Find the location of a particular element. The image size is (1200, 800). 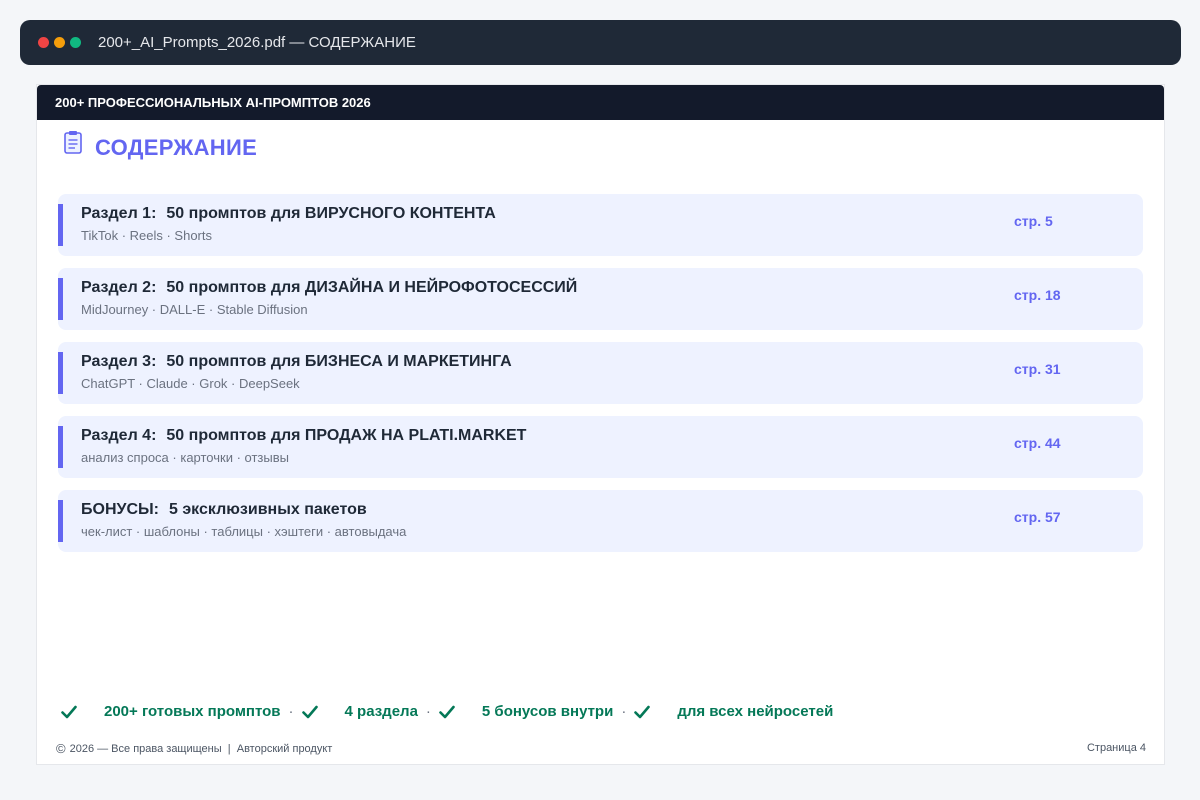

section-tags: ChatGPT · Claude · Grok · DeepSeek is located at coordinates (190, 383).